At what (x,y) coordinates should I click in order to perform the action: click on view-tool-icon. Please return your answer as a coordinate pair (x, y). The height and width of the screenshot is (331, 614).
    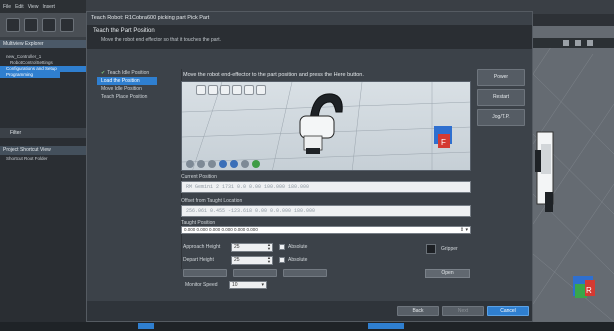
    Looking at the image, I should click on (249, 90).